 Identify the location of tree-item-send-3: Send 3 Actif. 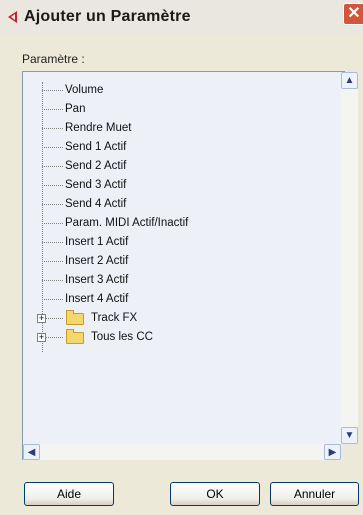
(173, 185).